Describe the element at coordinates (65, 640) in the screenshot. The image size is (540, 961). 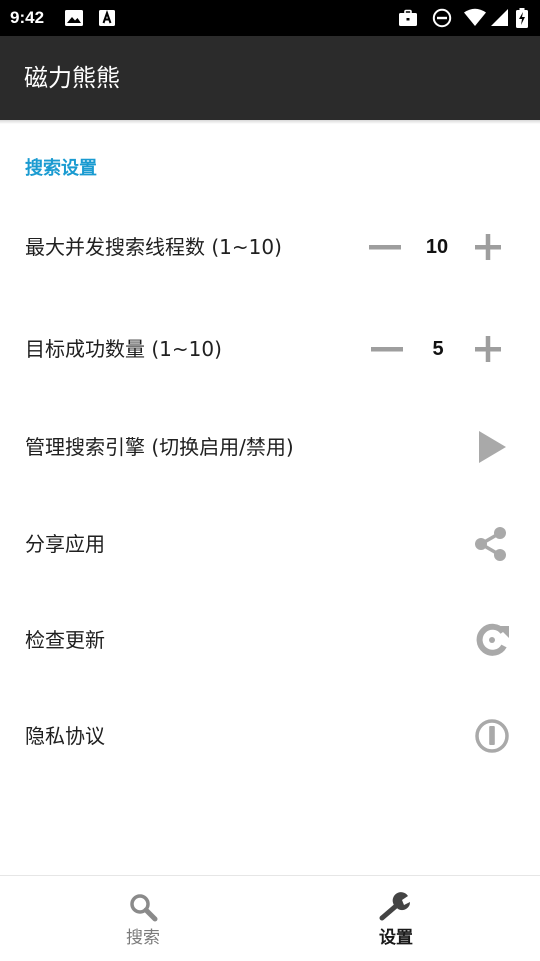
I see `setting-label-check-update: 检查更新` at that location.